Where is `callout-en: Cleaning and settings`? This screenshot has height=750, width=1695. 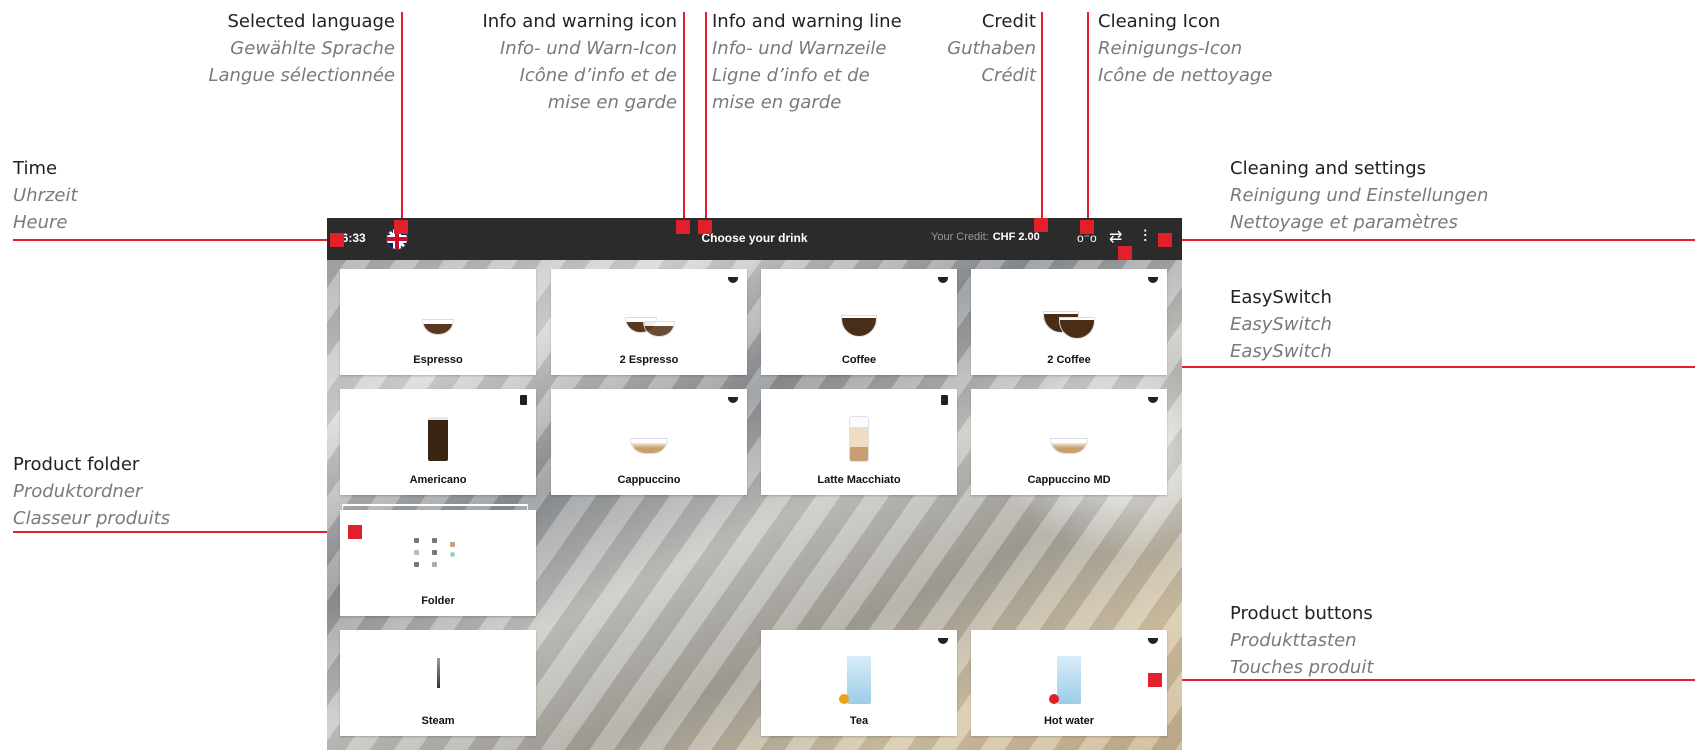
callout-en: Cleaning and settings is located at coordinates (1328, 168).